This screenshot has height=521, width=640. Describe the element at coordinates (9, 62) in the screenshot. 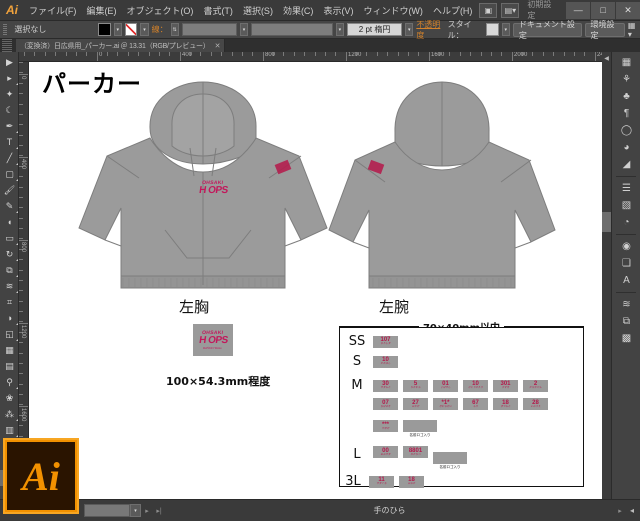

I see `tool-selection: ▶` at that location.